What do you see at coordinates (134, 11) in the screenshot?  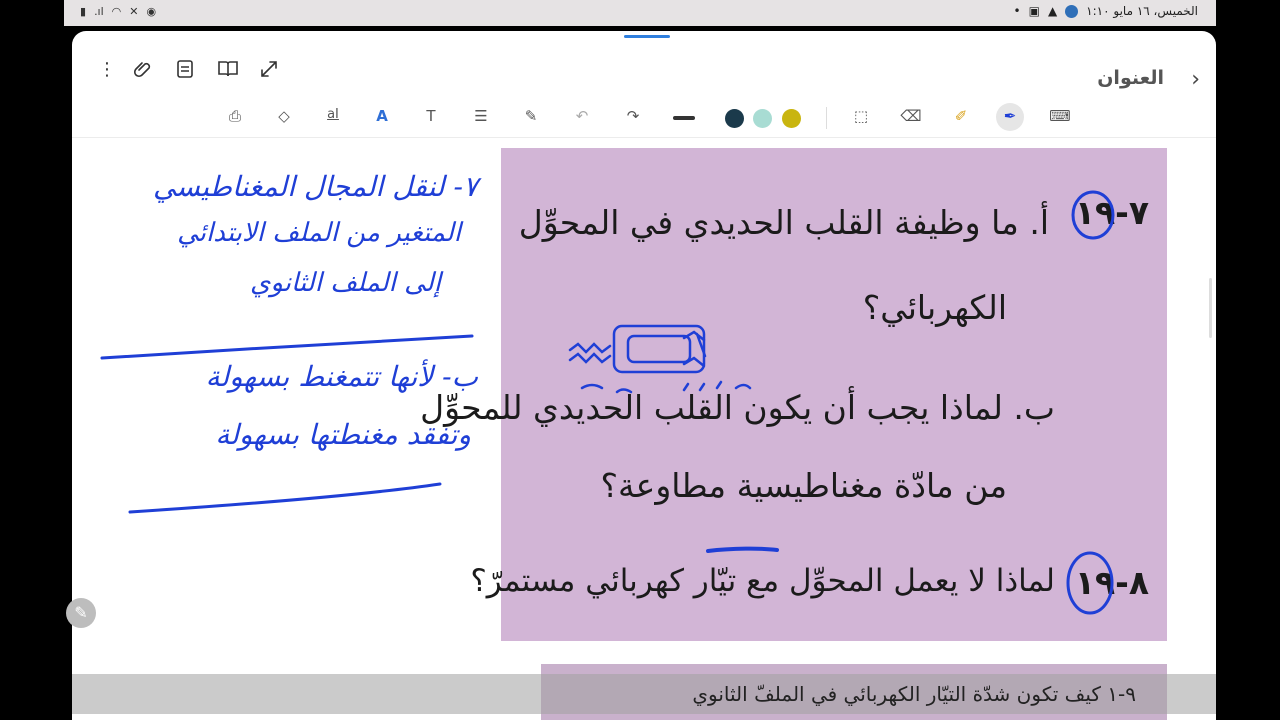 I see `mute-icon: ✕` at bounding box center [134, 11].